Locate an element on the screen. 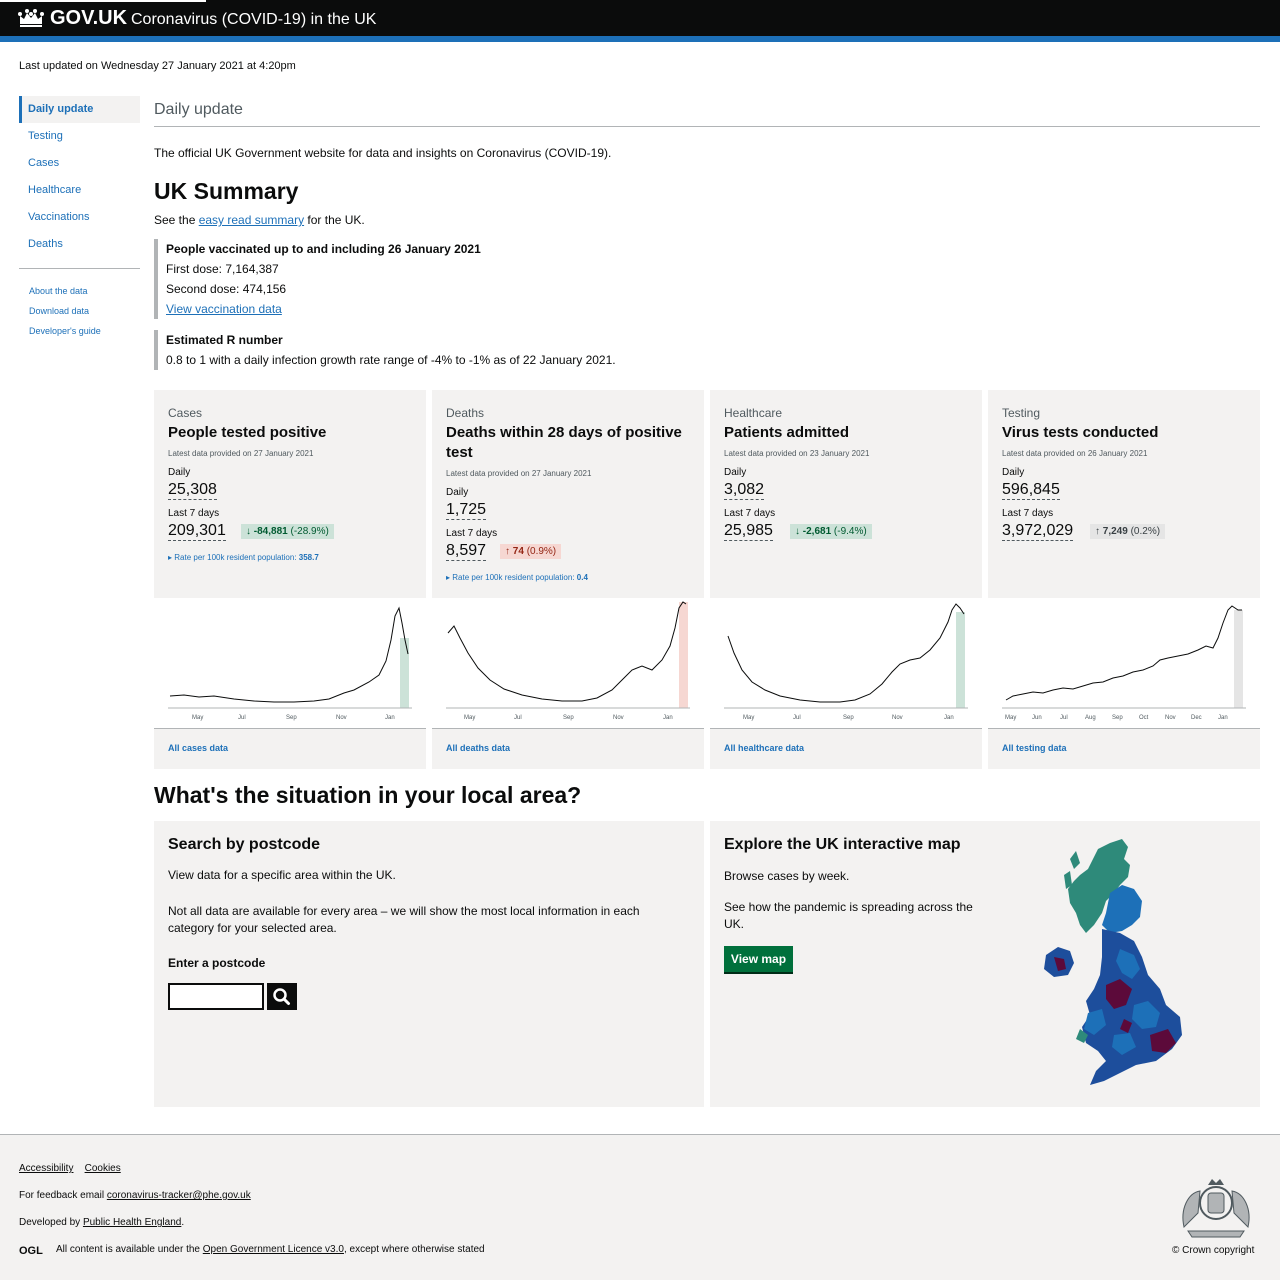  deaths-chart: May Jul Sep Nov Jan is located at coordinates (568, 663).